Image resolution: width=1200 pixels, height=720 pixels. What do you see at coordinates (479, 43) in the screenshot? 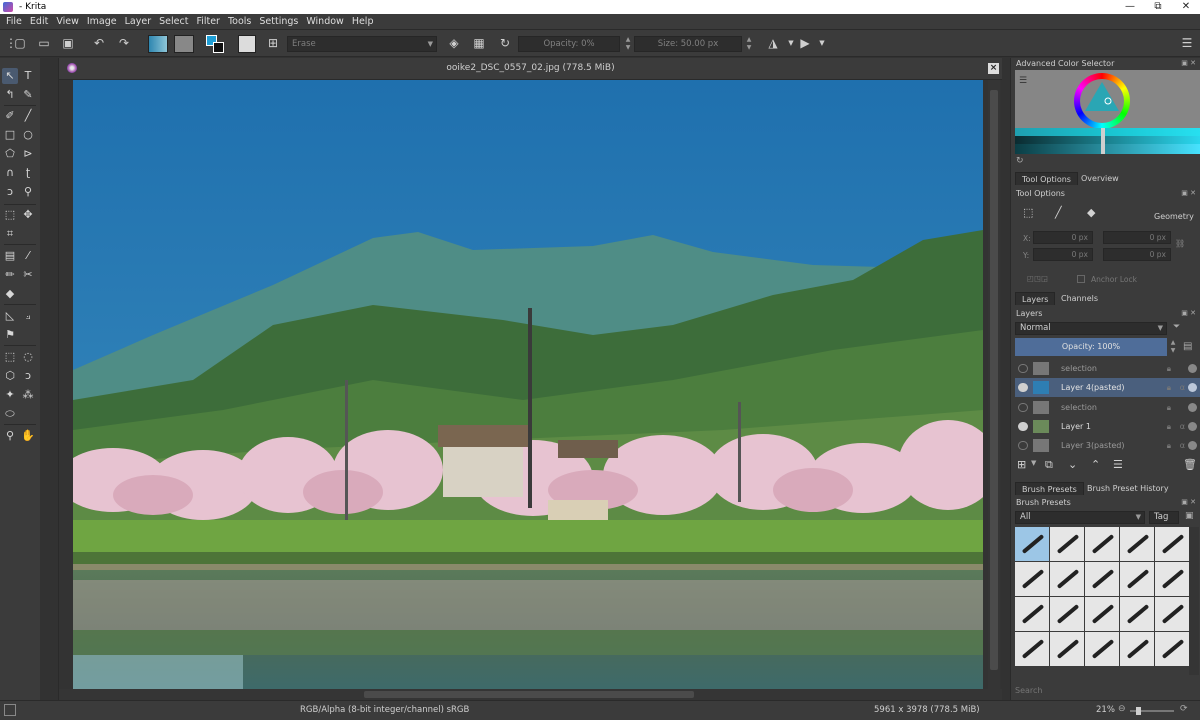
I see `preserve-alpha-icon: ▦` at bounding box center [479, 43].